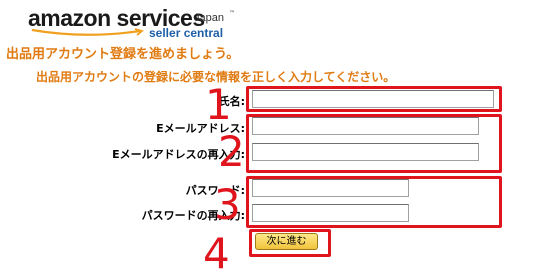  What do you see at coordinates (209, 18) in the screenshot?
I see `logo-region: Japan` at bounding box center [209, 18].